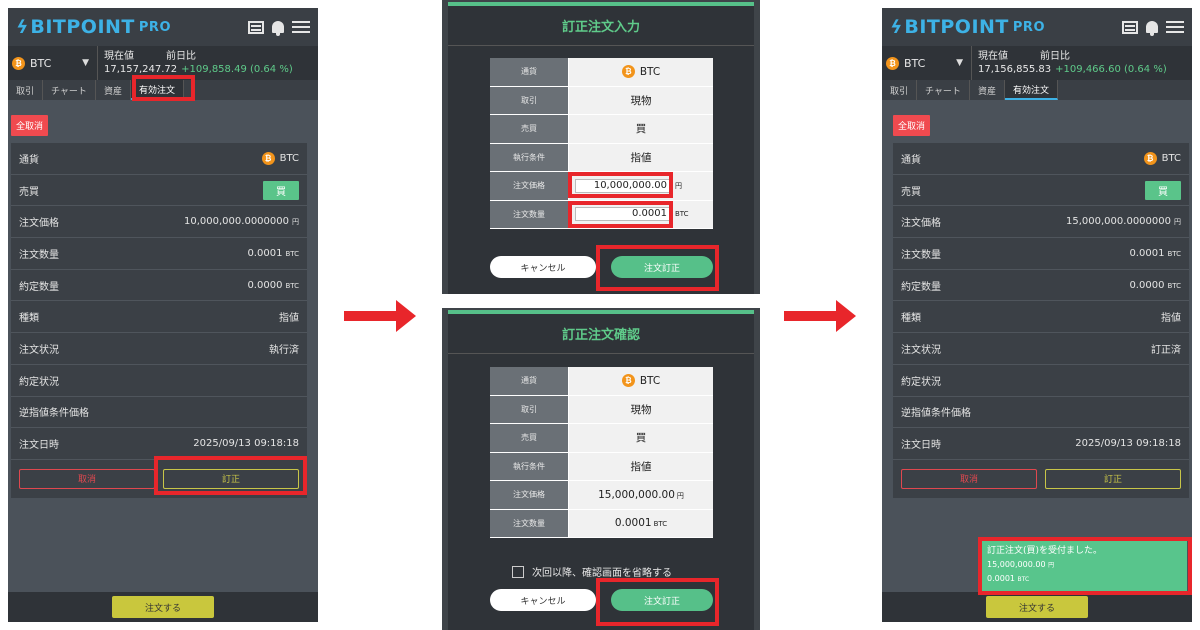 Image resolution: width=1200 pixels, height=630 pixels. I want to click on edit-order-button: 訂正, so click(1113, 478).